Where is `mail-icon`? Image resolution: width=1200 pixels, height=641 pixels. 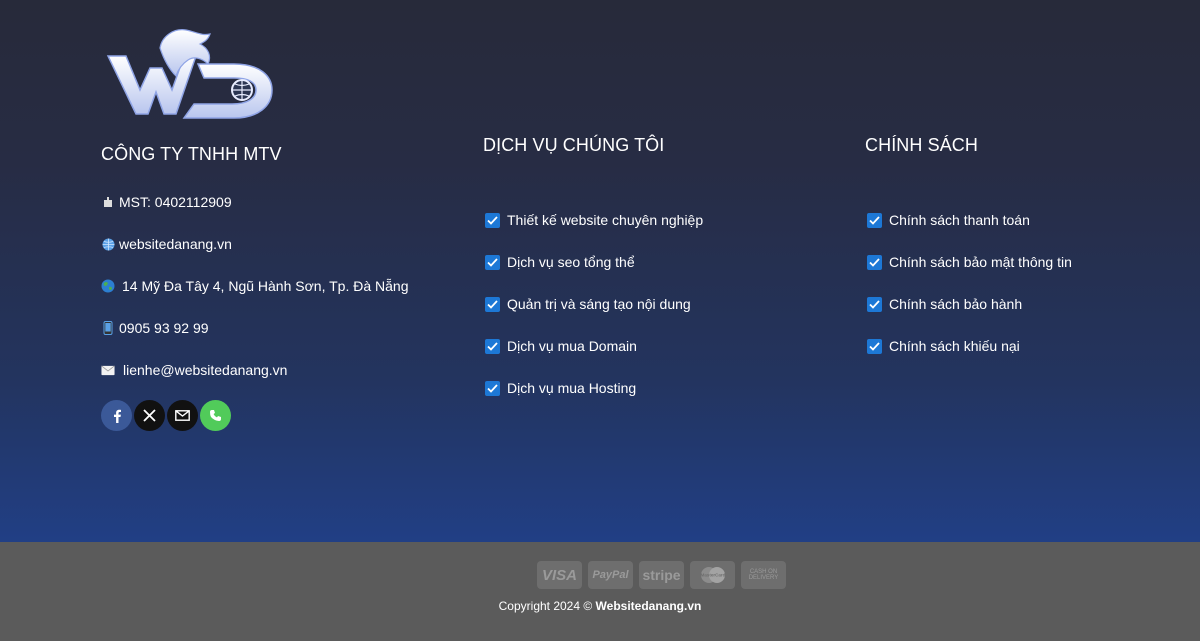 mail-icon is located at coordinates (182, 415).